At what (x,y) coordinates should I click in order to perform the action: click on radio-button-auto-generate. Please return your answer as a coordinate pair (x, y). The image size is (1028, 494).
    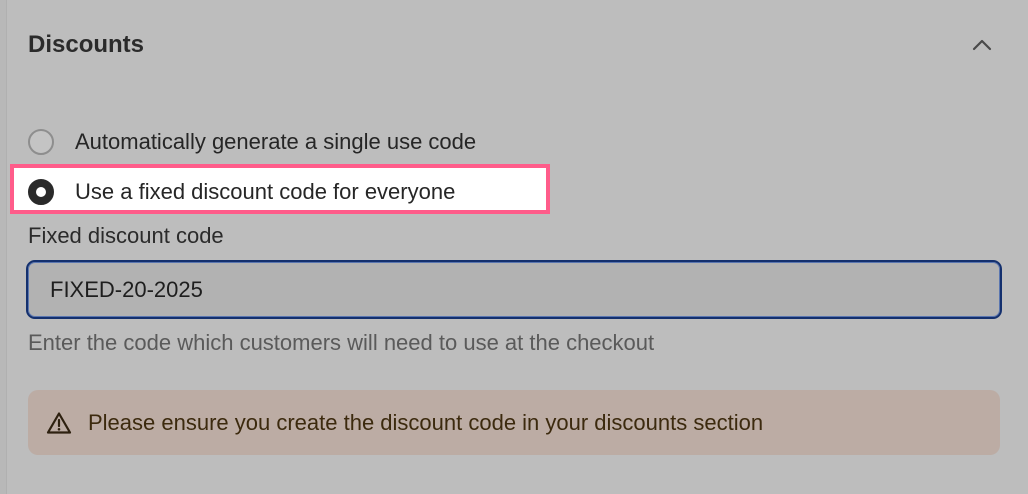
    Looking at the image, I should click on (41, 142).